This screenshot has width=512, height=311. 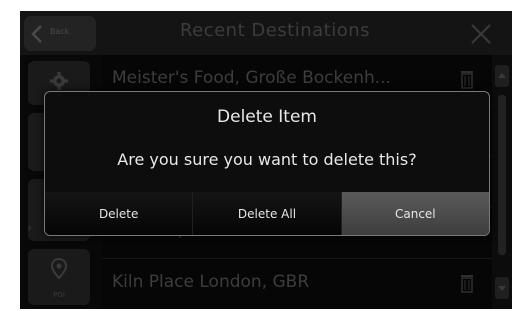 What do you see at coordinates (30, 229) in the screenshot?
I see `sidebar-item-label: F` at bounding box center [30, 229].